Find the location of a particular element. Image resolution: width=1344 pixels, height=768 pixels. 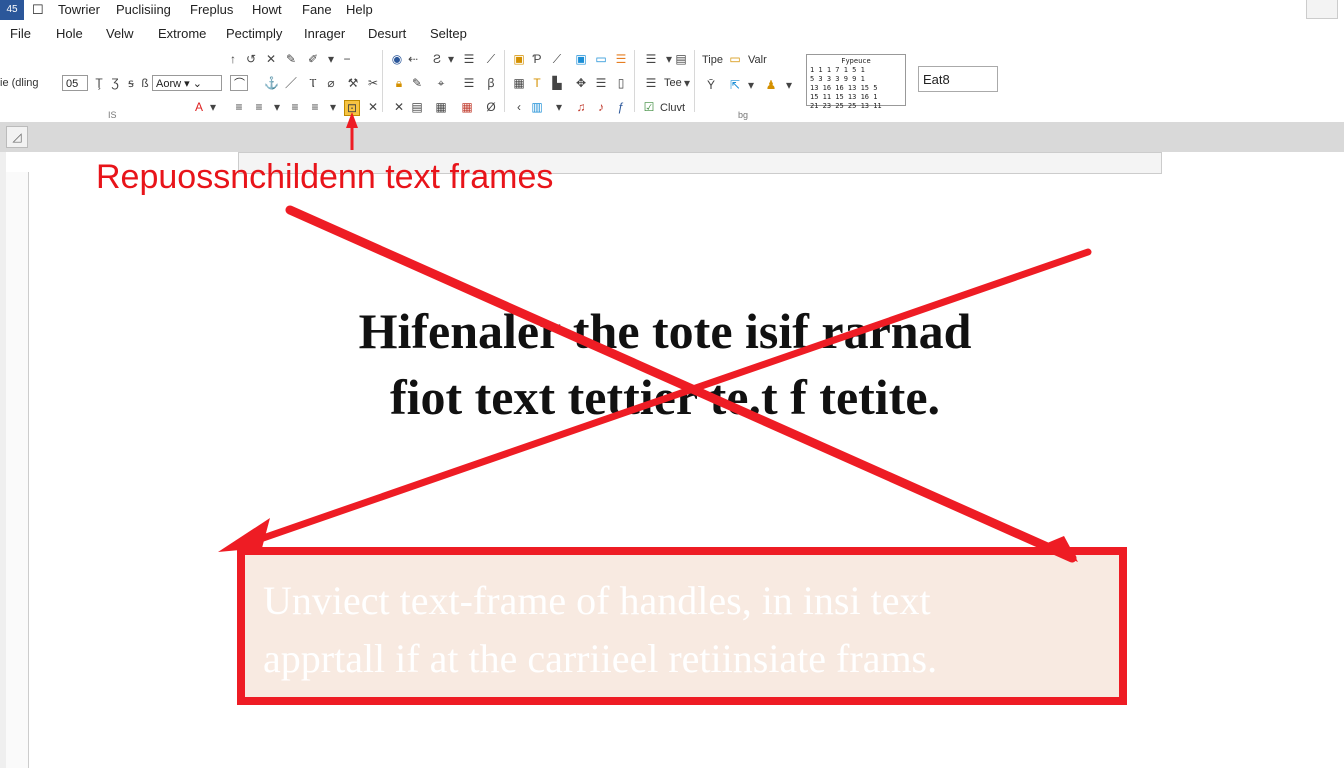

pointer-arrowhead is located at coordinates (352, 120).